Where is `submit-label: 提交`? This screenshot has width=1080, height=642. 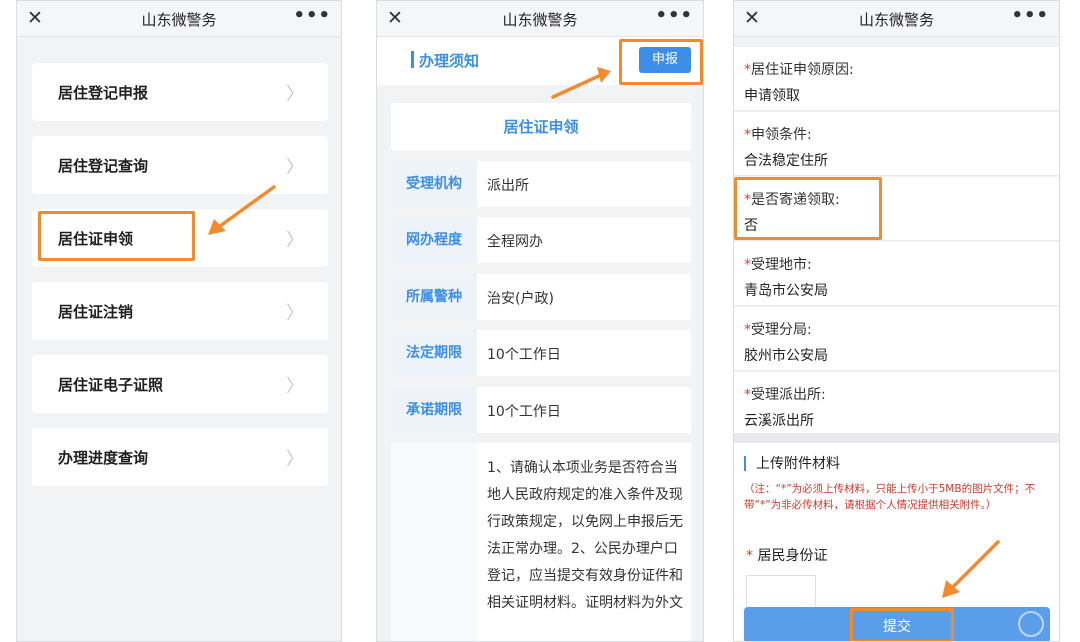 submit-label: 提交 is located at coordinates (897, 627).